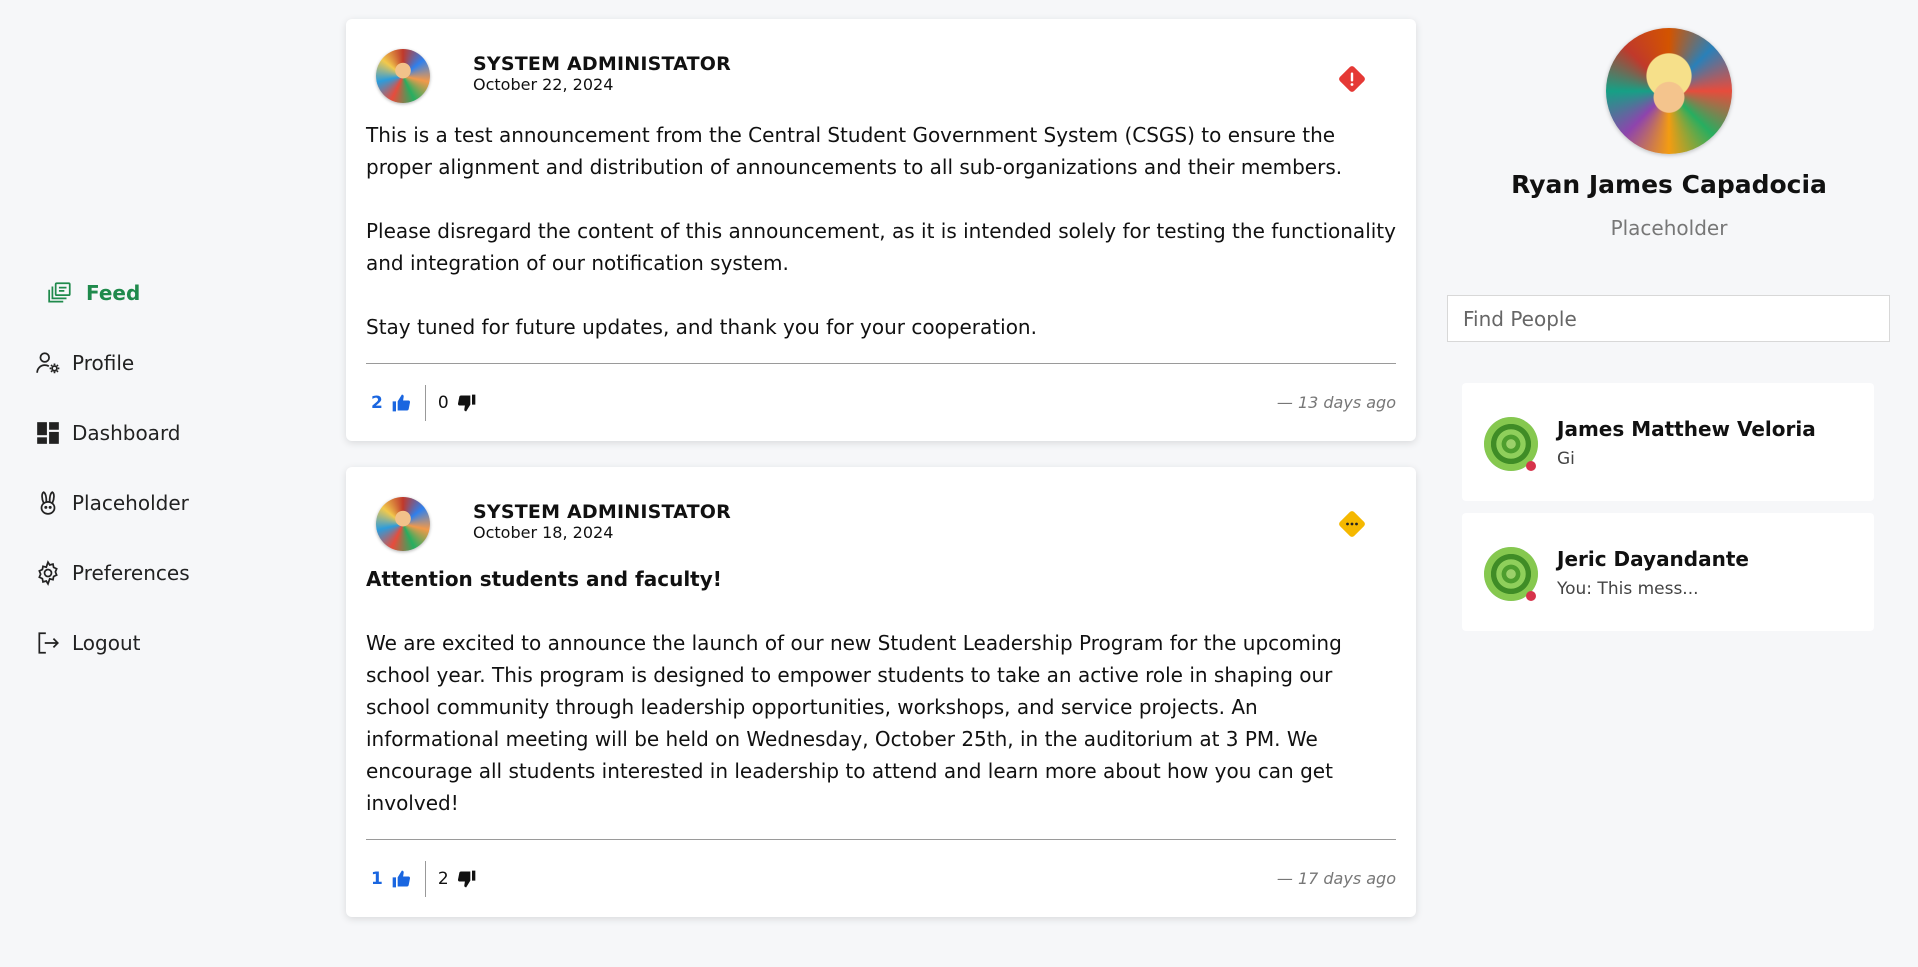 The height and width of the screenshot is (967, 1918). Describe the element at coordinates (106, 643) in the screenshot. I see `nav-label-logout: Logout` at that location.